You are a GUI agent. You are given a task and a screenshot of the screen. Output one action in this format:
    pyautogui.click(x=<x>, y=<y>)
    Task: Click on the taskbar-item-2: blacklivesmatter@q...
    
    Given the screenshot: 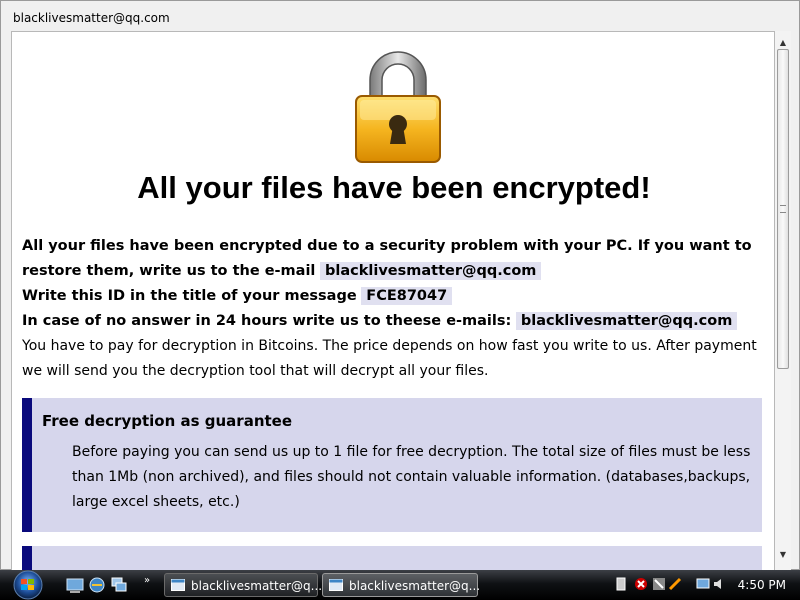 What is the action you would take?
    pyautogui.click(x=401, y=585)
    